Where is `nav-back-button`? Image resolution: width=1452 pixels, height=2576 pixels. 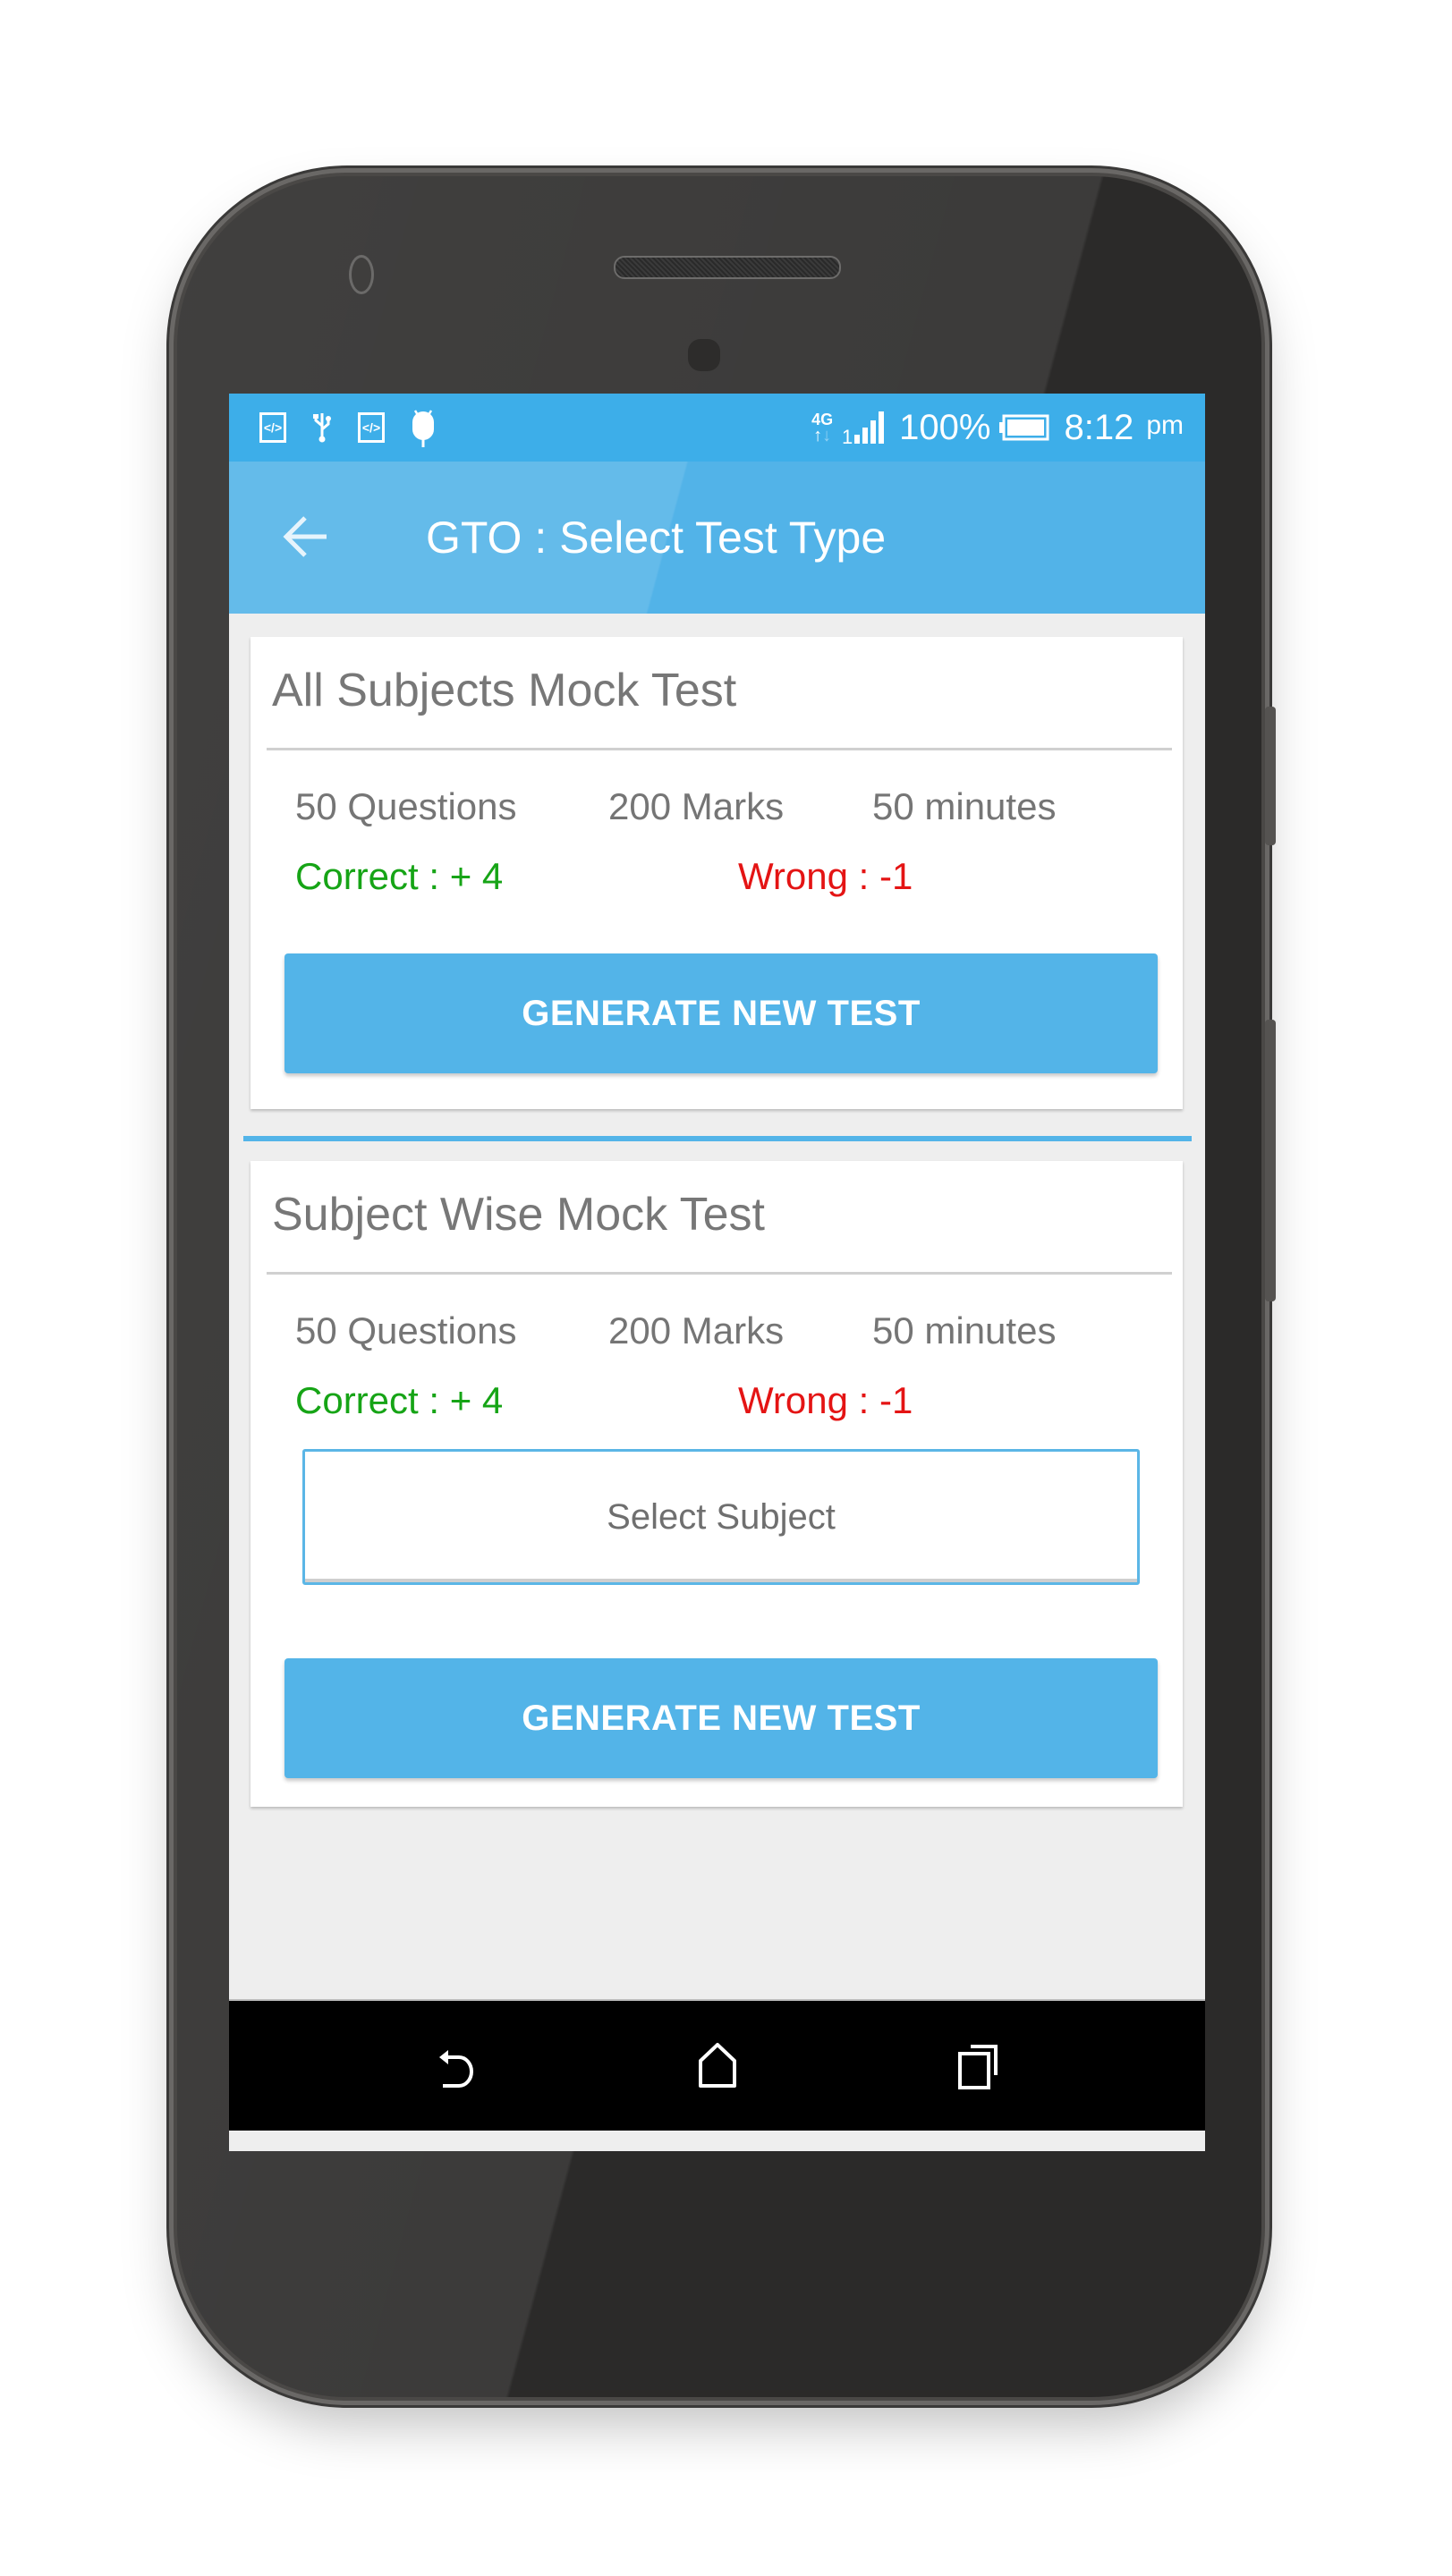
nav-back-button is located at coordinates (457, 2068).